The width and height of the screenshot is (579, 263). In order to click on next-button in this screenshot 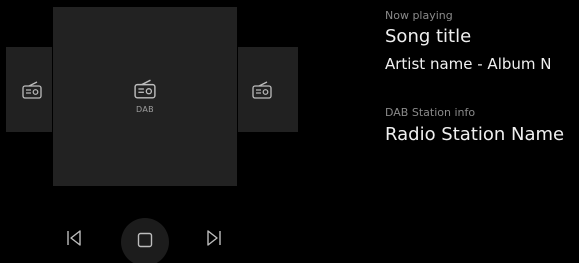, I will do `click(214, 240)`.